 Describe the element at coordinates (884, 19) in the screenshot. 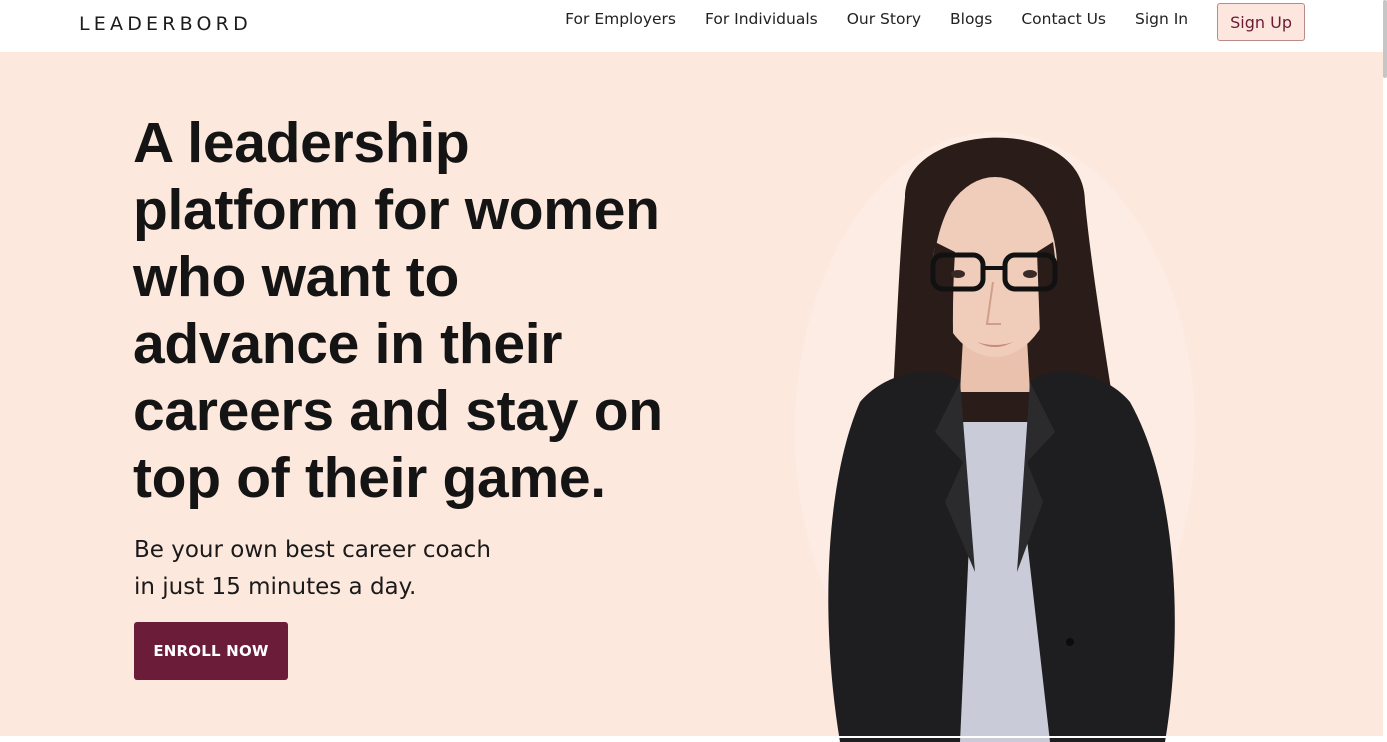

I see `nav-link-our-story: Our Story` at that location.